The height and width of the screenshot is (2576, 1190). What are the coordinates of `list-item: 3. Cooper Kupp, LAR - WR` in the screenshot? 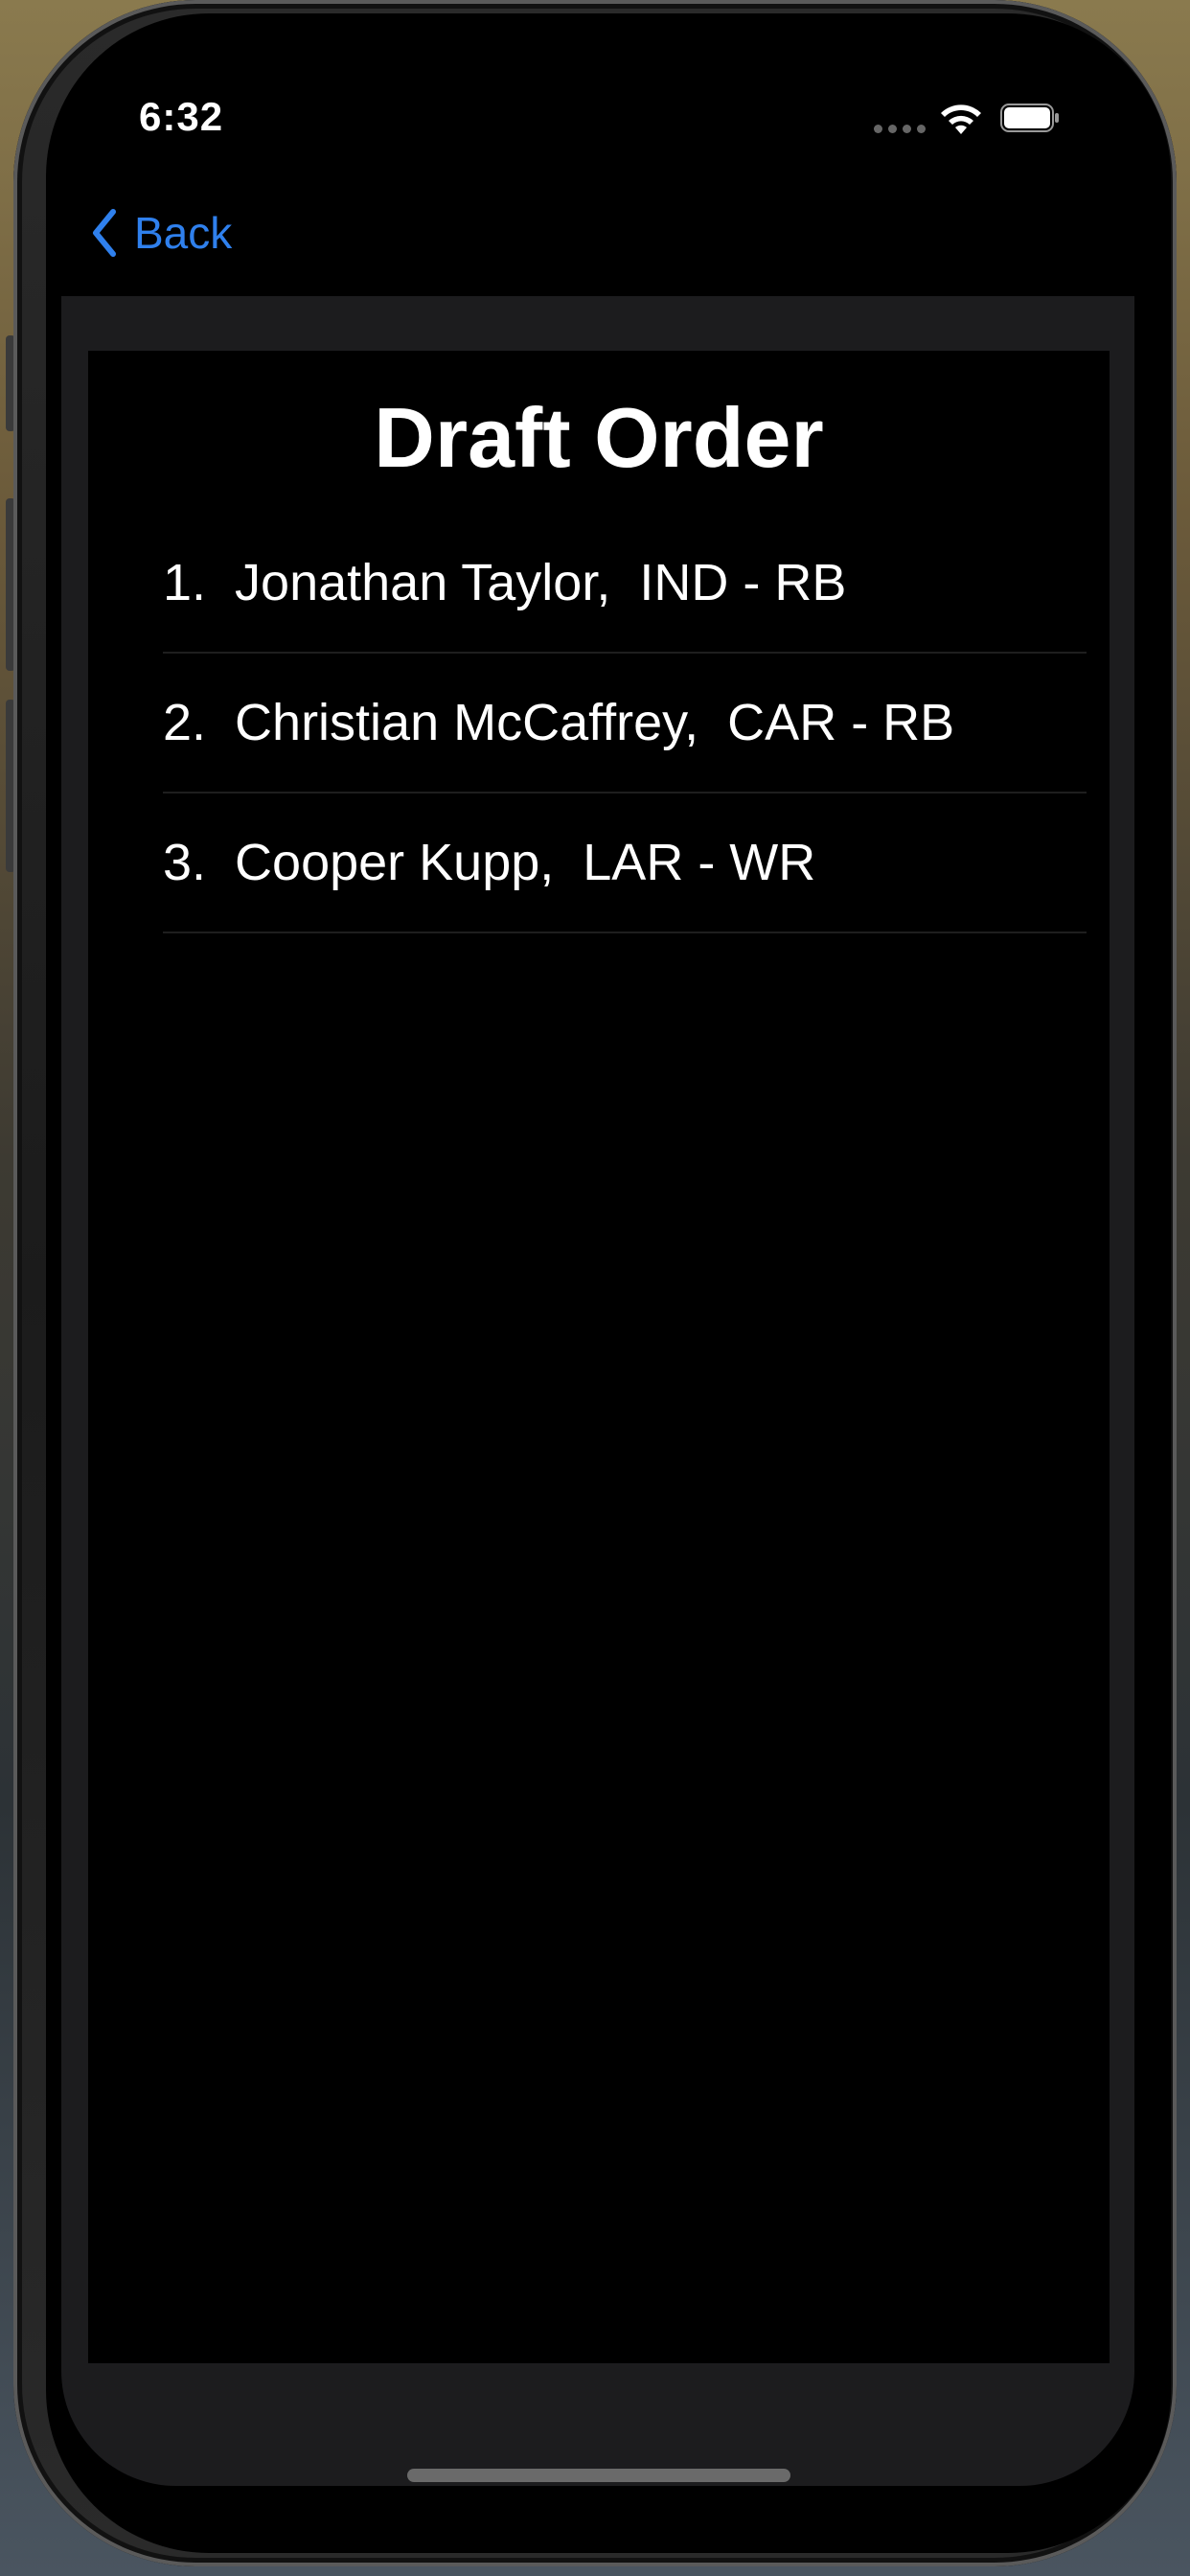 It's located at (625, 863).